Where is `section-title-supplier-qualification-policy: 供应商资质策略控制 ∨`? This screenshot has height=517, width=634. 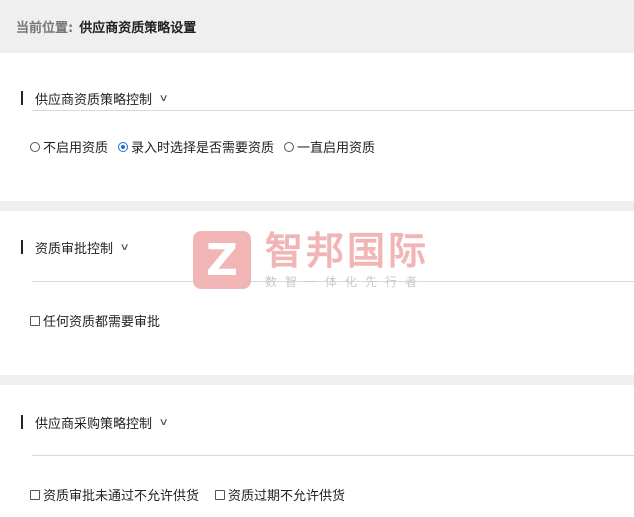
section-title-supplier-qualification-policy: 供应商资质策略控制 ∨ is located at coordinates (95, 99).